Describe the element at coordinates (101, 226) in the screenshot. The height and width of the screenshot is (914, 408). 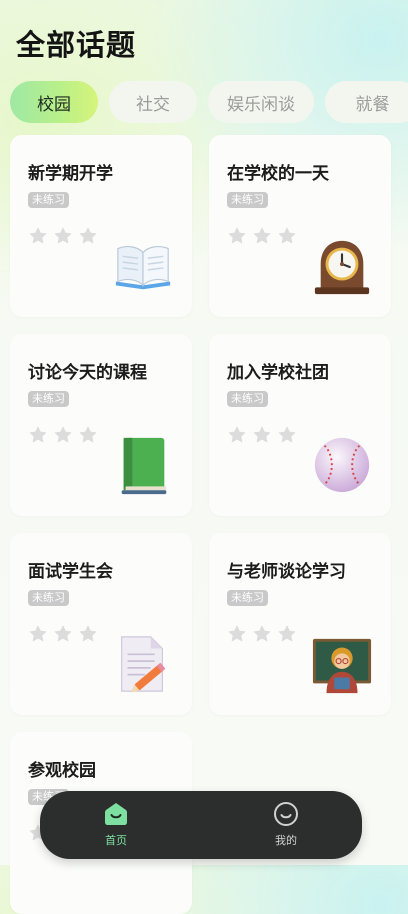
I see `topic-card: 新学期开学 未练习` at that location.